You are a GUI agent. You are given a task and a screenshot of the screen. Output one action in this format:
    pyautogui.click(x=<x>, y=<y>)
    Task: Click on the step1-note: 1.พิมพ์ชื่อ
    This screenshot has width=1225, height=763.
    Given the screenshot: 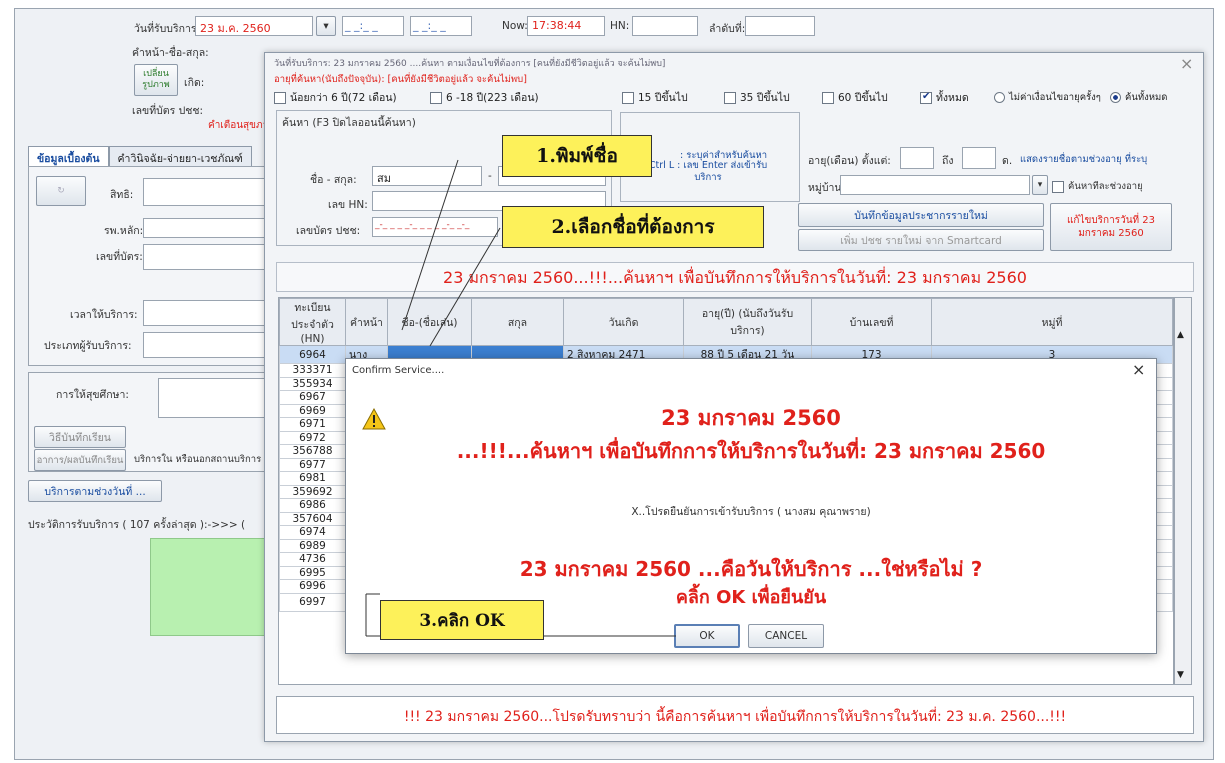 What is the action you would take?
    pyautogui.click(x=577, y=156)
    